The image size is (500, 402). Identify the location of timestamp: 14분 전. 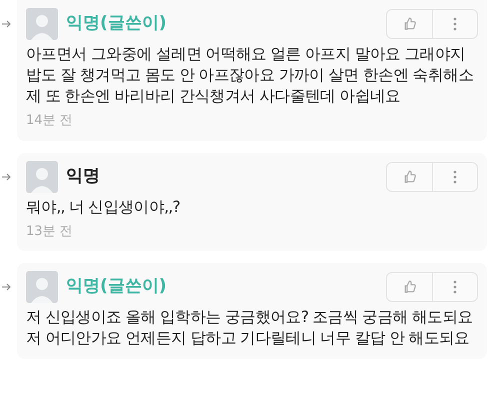
(50, 121).